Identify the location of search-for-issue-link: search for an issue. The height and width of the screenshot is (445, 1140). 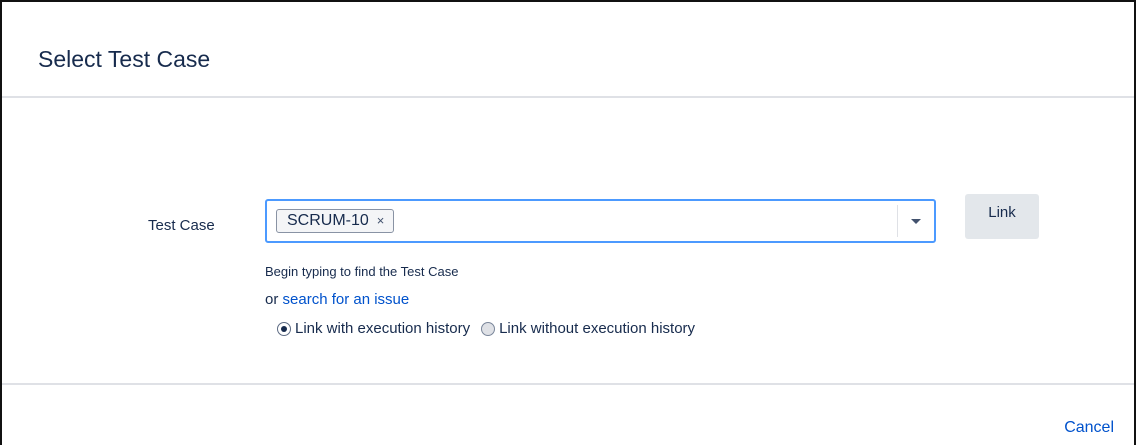
(346, 299).